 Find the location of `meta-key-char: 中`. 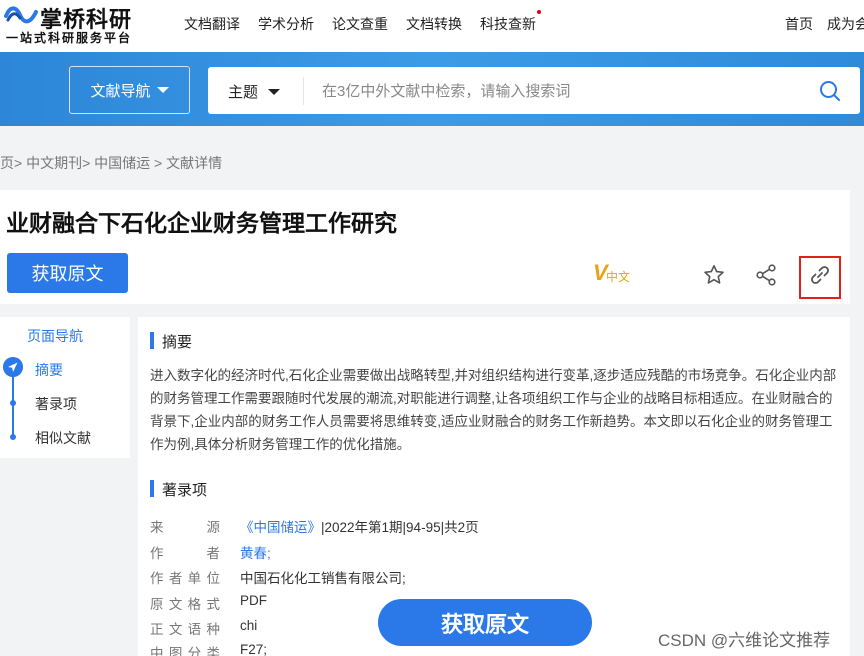

meta-key-char: 中 is located at coordinates (157, 651).